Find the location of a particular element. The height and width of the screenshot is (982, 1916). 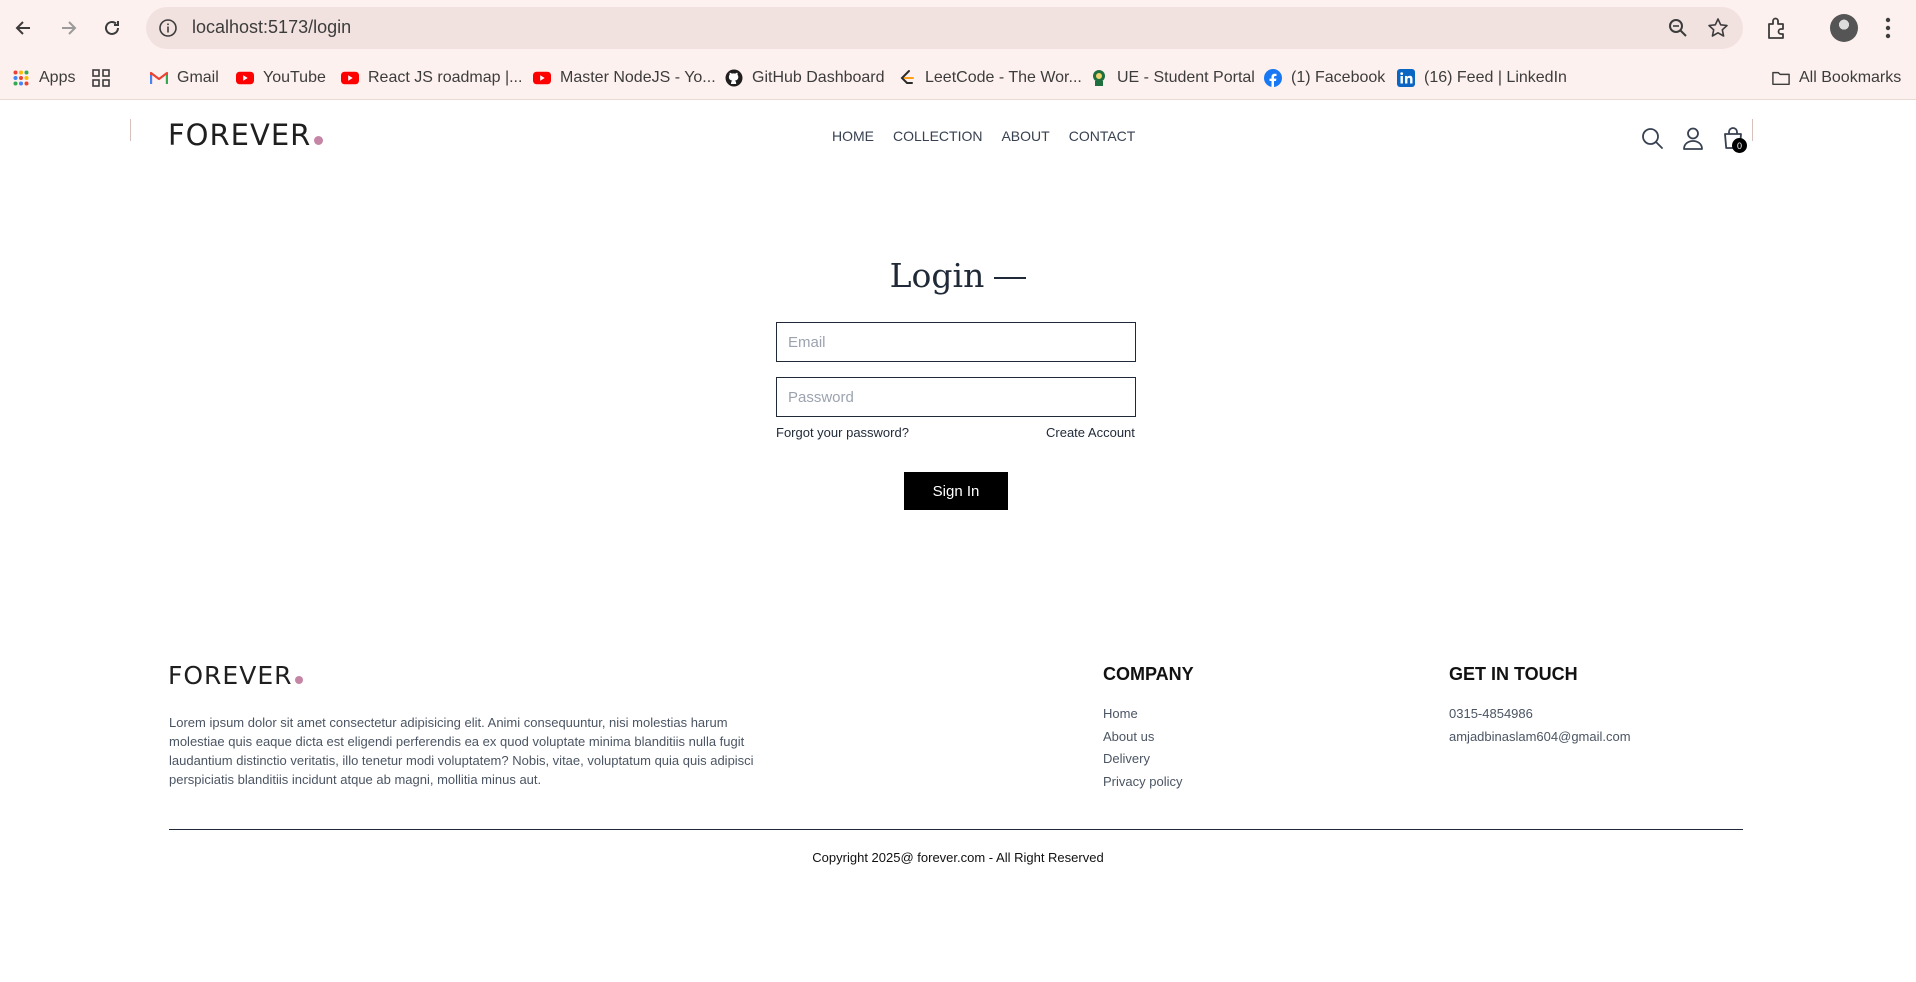

login-heading: Login is located at coordinates (958, 275).